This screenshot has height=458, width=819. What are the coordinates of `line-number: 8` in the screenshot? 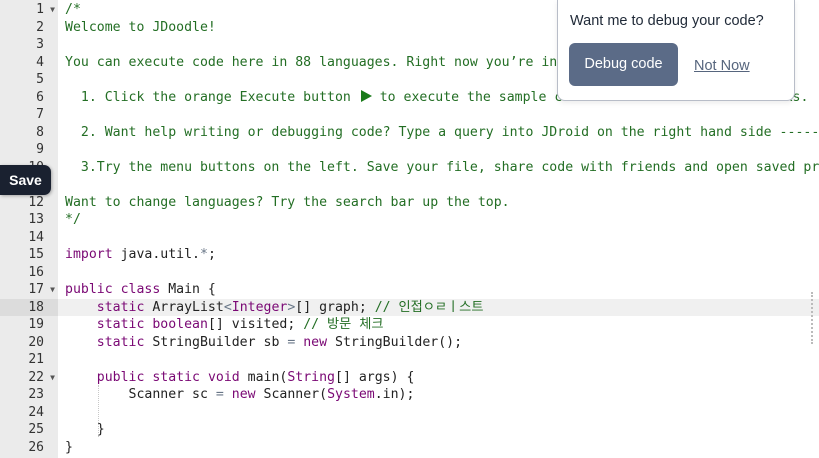 It's located at (29, 133).